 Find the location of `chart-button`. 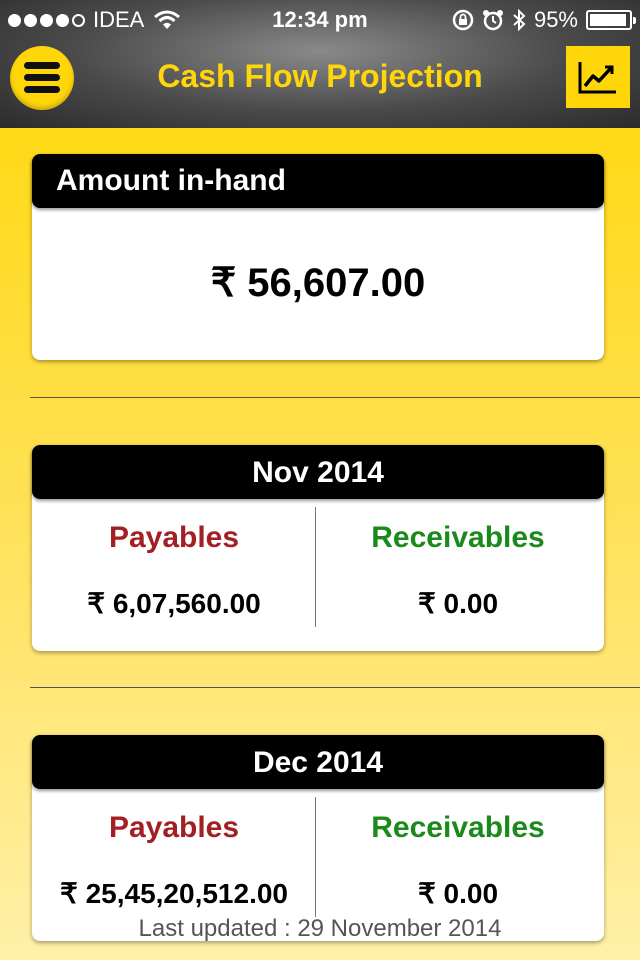

chart-button is located at coordinates (598, 77).